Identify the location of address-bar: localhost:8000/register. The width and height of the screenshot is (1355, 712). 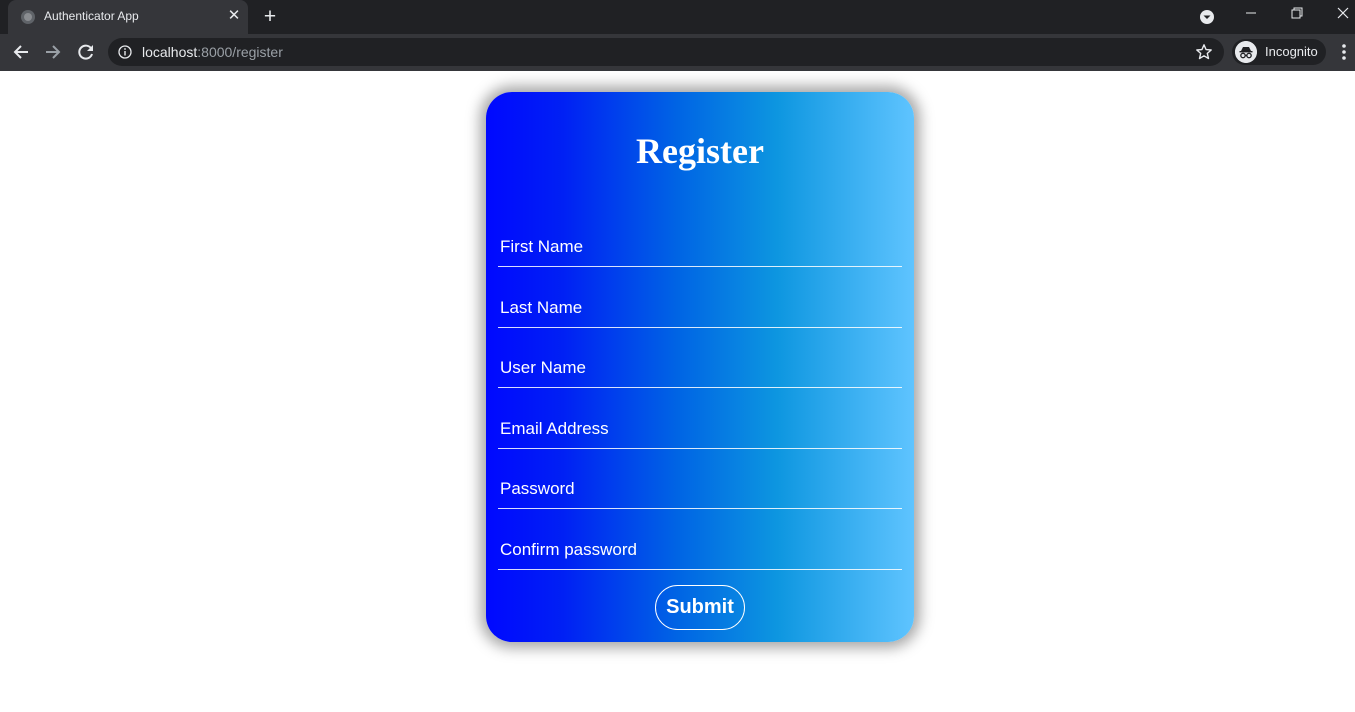
(666, 52).